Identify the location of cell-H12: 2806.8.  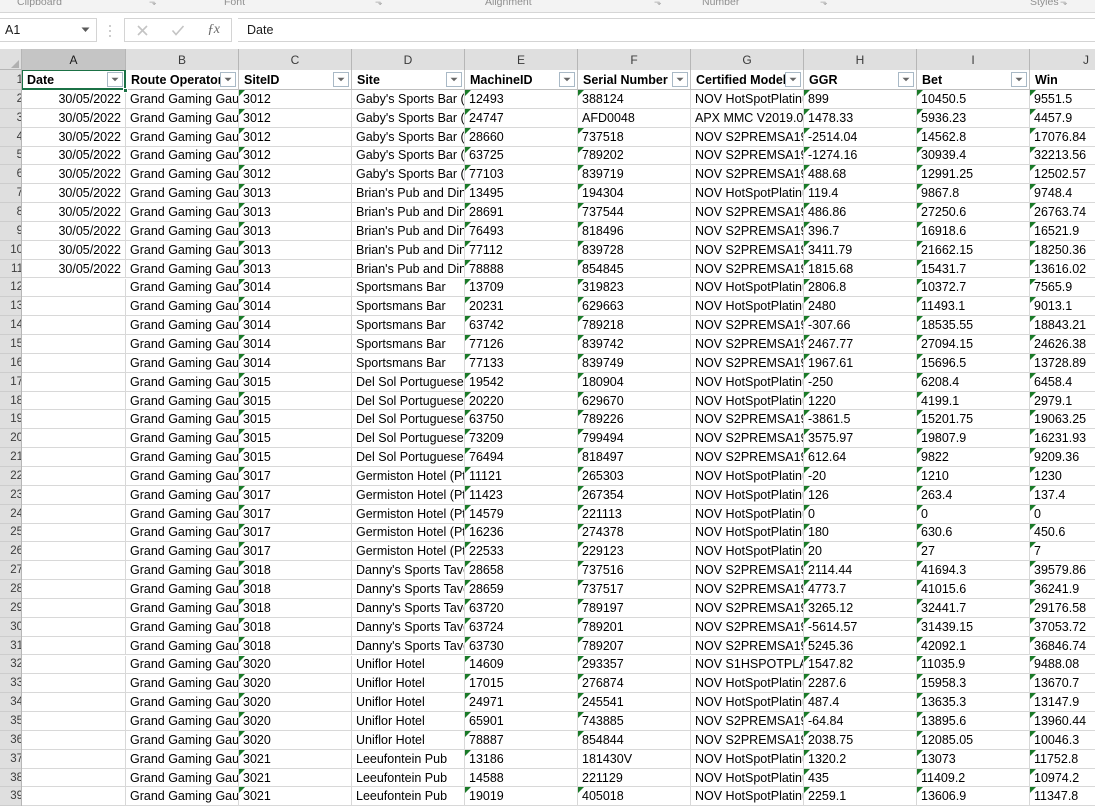
(860, 288).